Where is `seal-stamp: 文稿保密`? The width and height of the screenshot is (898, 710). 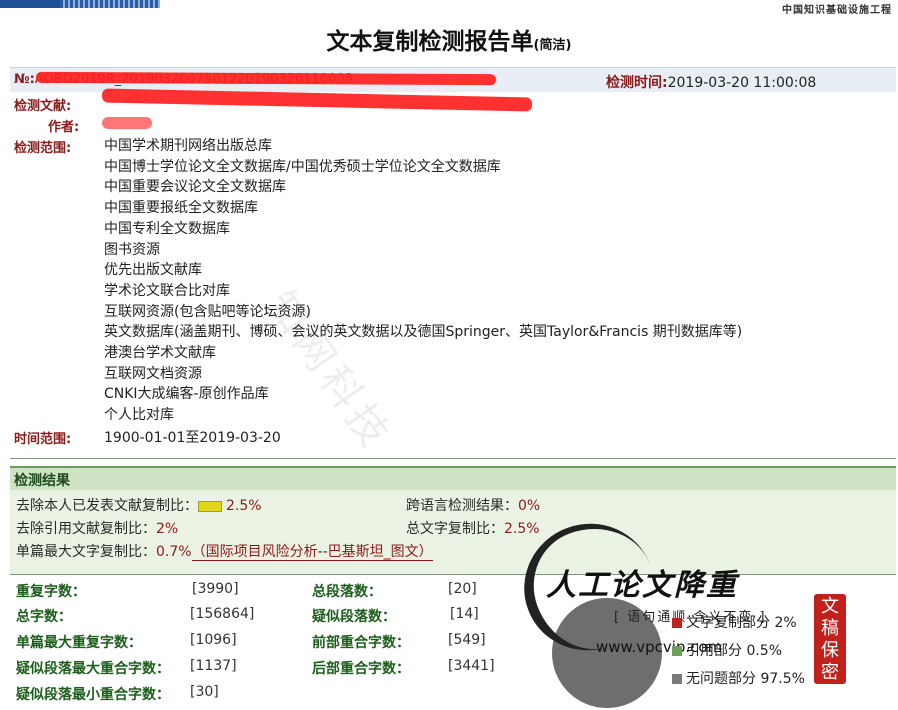
seal-stamp: 文稿保密 is located at coordinates (830, 639).